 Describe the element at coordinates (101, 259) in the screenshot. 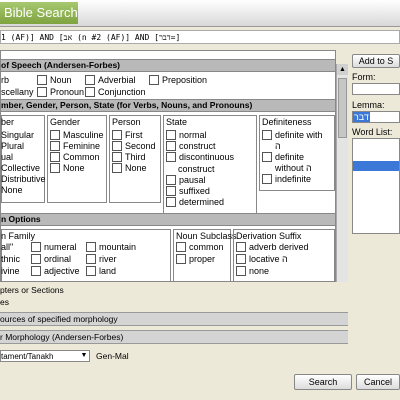

I see `family-river-checkbox: river` at that location.